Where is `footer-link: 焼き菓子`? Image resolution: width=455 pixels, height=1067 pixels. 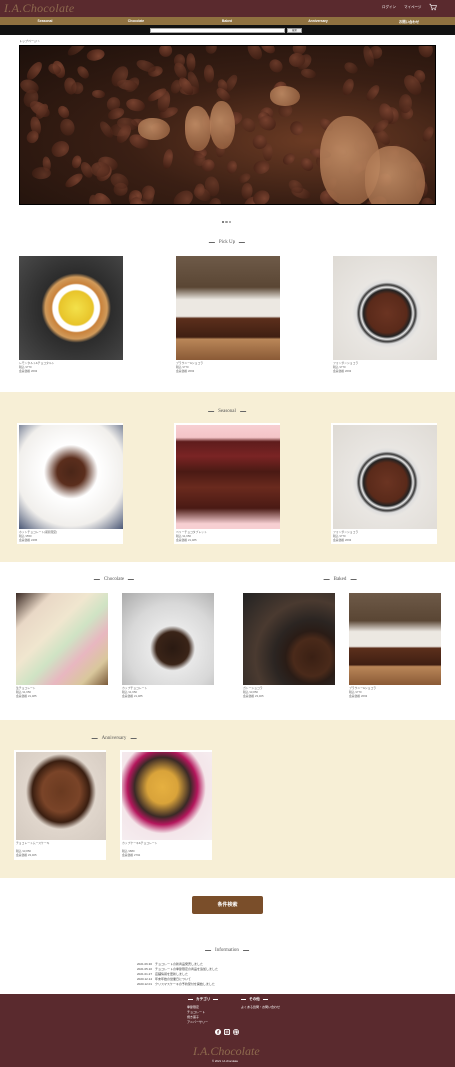 footer-link: 焼き菓子 is located at coordinates (193, 1017).